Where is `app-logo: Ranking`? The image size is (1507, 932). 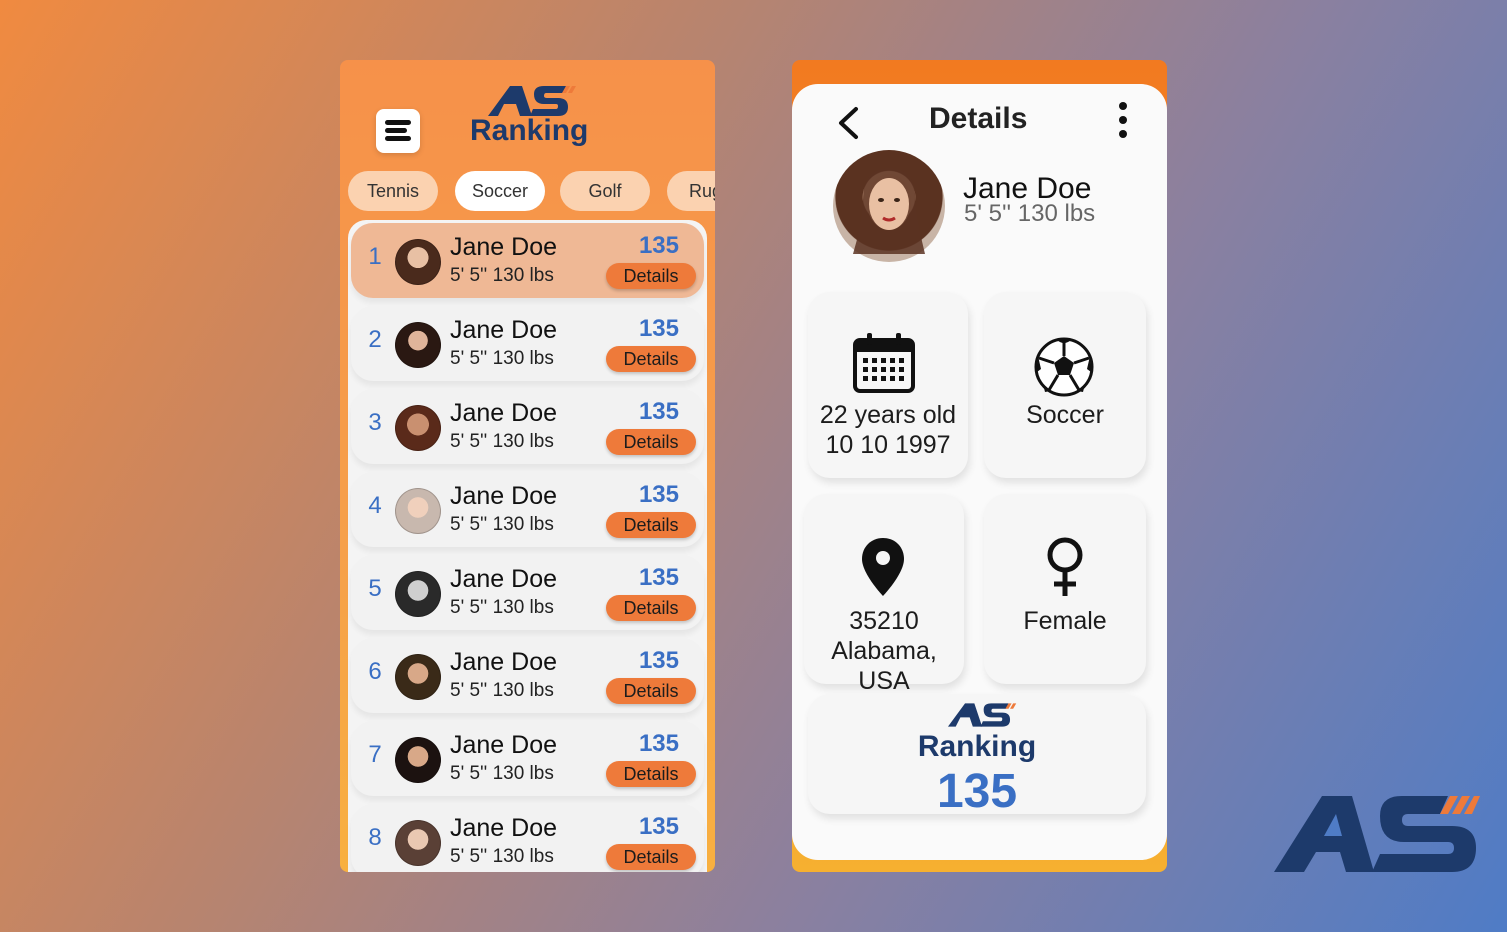
app-logo: Ranking is located at coordinates (530, 117).